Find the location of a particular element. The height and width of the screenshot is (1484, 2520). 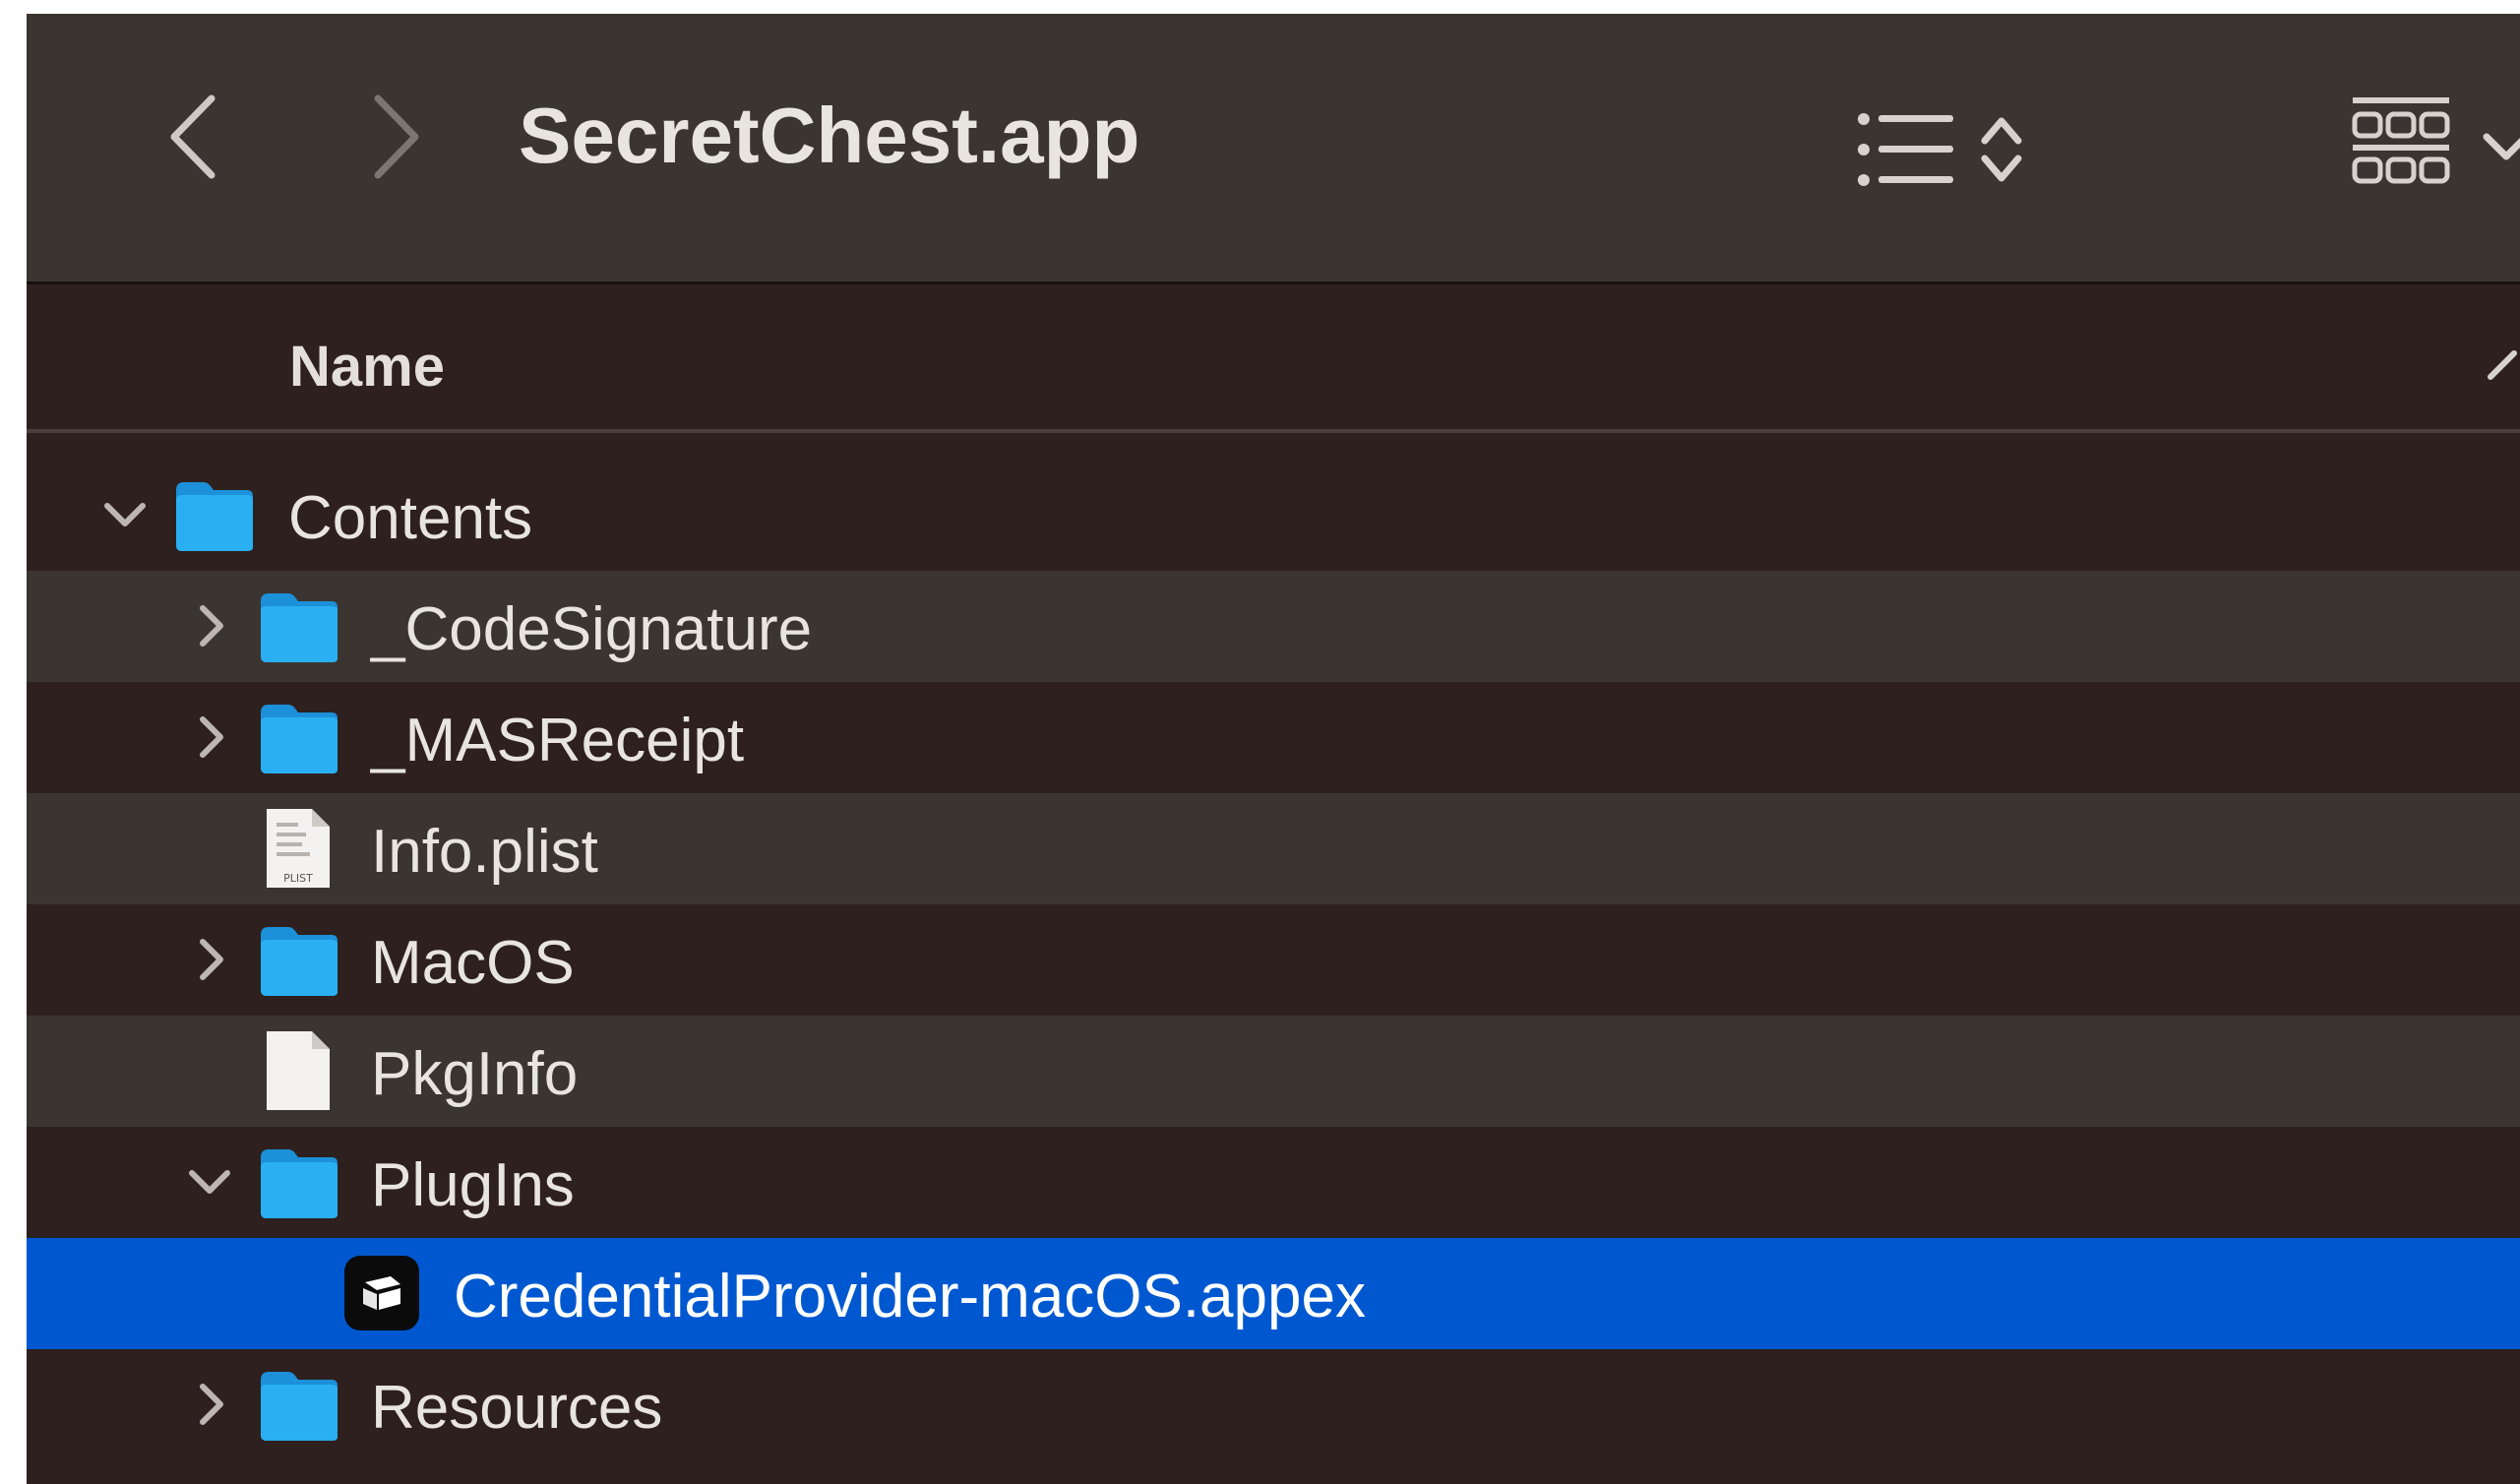

list-item-label: Info.plist is located at coordinates (484, 852).